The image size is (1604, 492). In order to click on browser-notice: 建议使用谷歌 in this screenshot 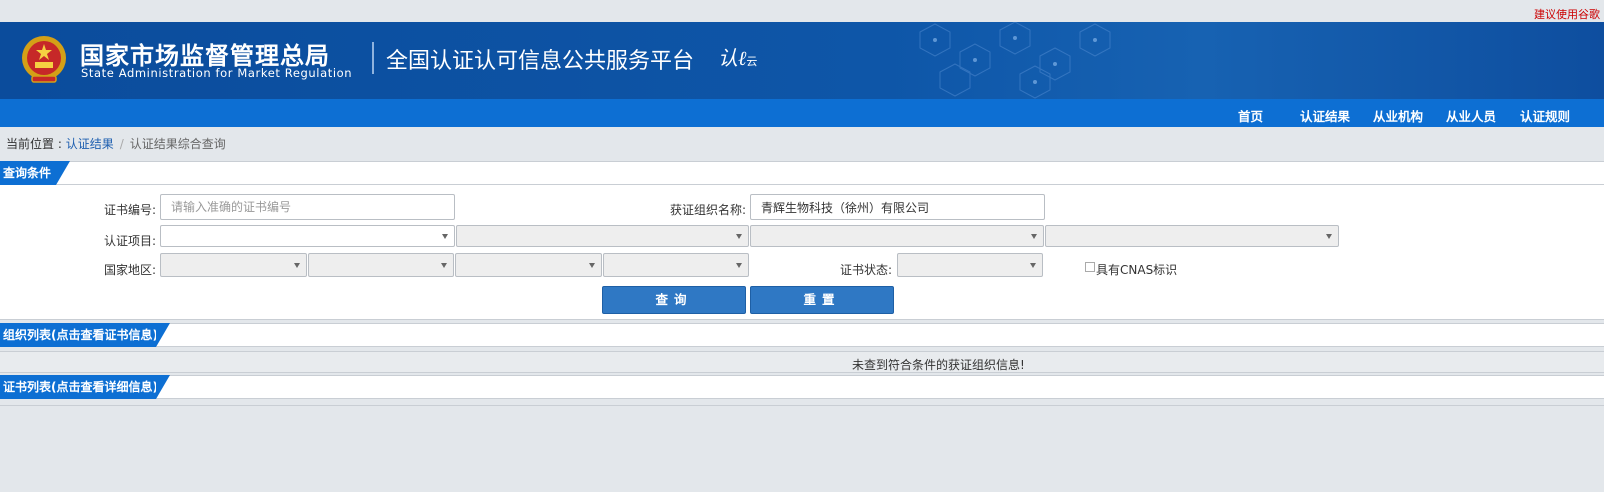, I will do `click(1567, 14)`.